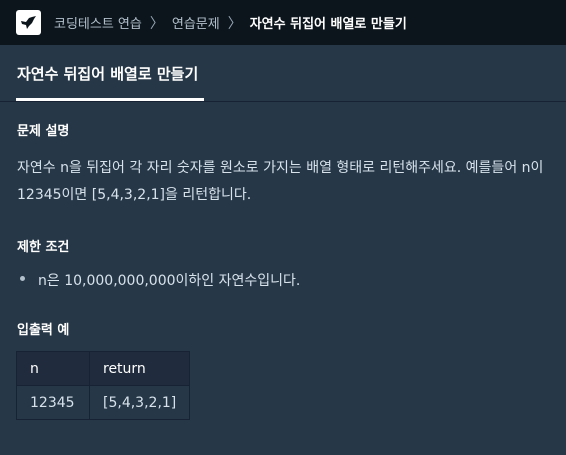 The height and width of the screenshot is (455, 566). I want to click on cell-return: [5,4,3,2,1], so click(139, 402).